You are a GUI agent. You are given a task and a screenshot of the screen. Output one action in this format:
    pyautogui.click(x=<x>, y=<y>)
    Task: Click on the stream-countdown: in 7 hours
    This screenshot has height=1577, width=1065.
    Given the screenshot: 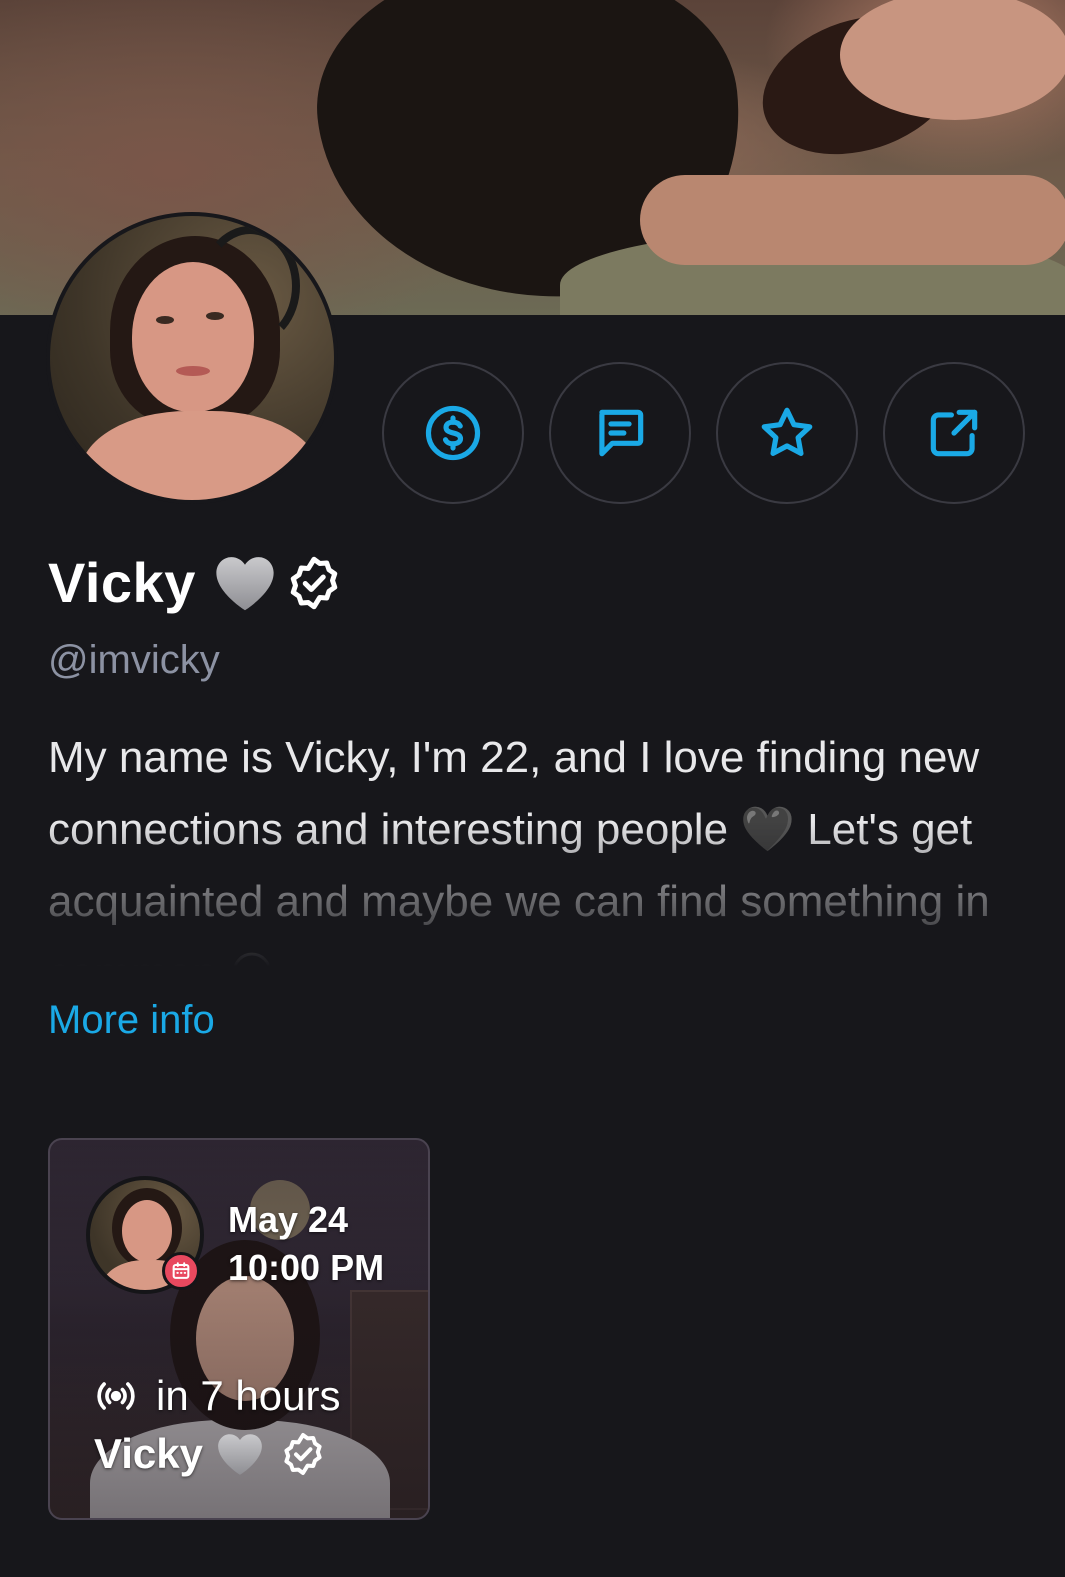 What is the action you would take?
    pyautogui.click(x=248, y=1395)
    